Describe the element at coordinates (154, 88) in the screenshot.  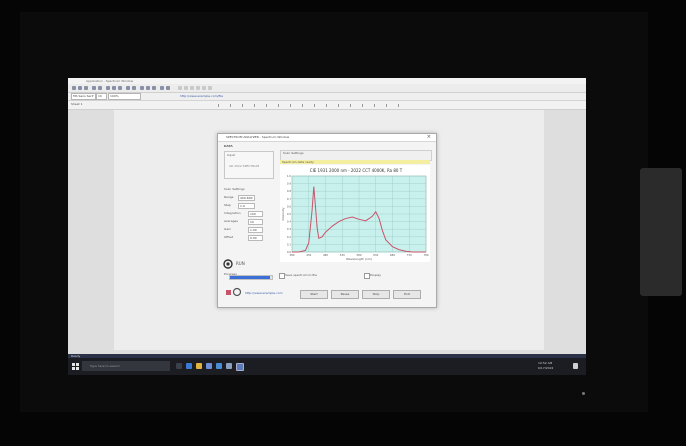
I see `sort-icon` at that location.